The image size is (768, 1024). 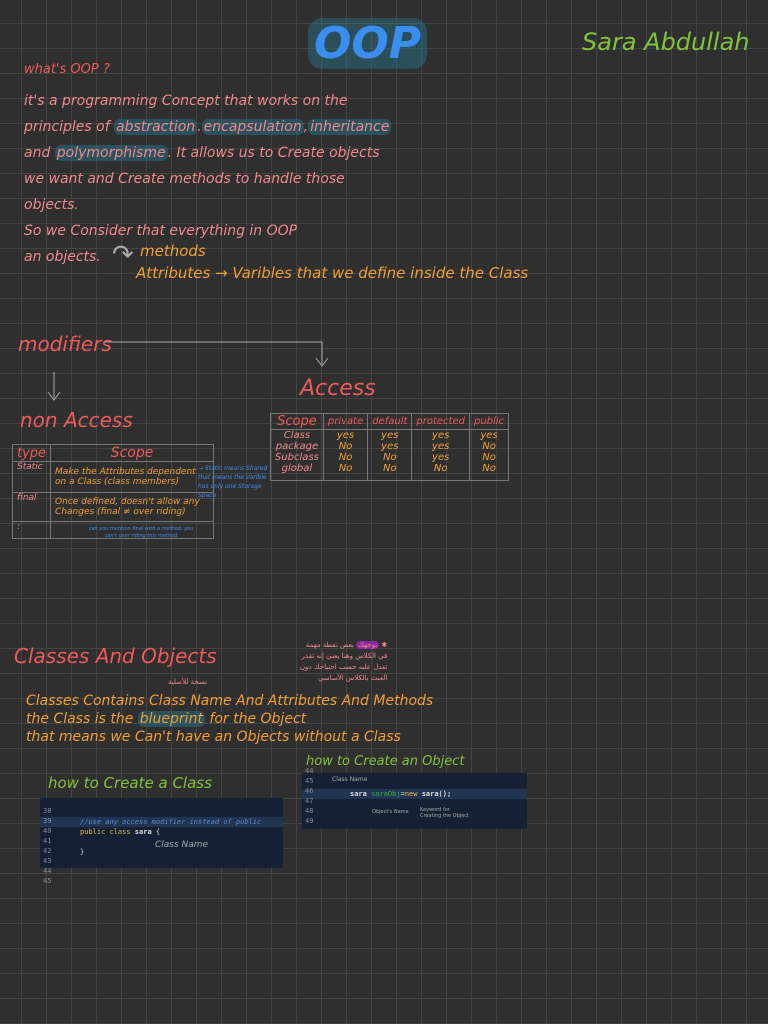 What do you see at coordinates (385, 761) in the screenshot?
I see `create-object-heading: how to Create an Object` at bounding box center [385, 761].